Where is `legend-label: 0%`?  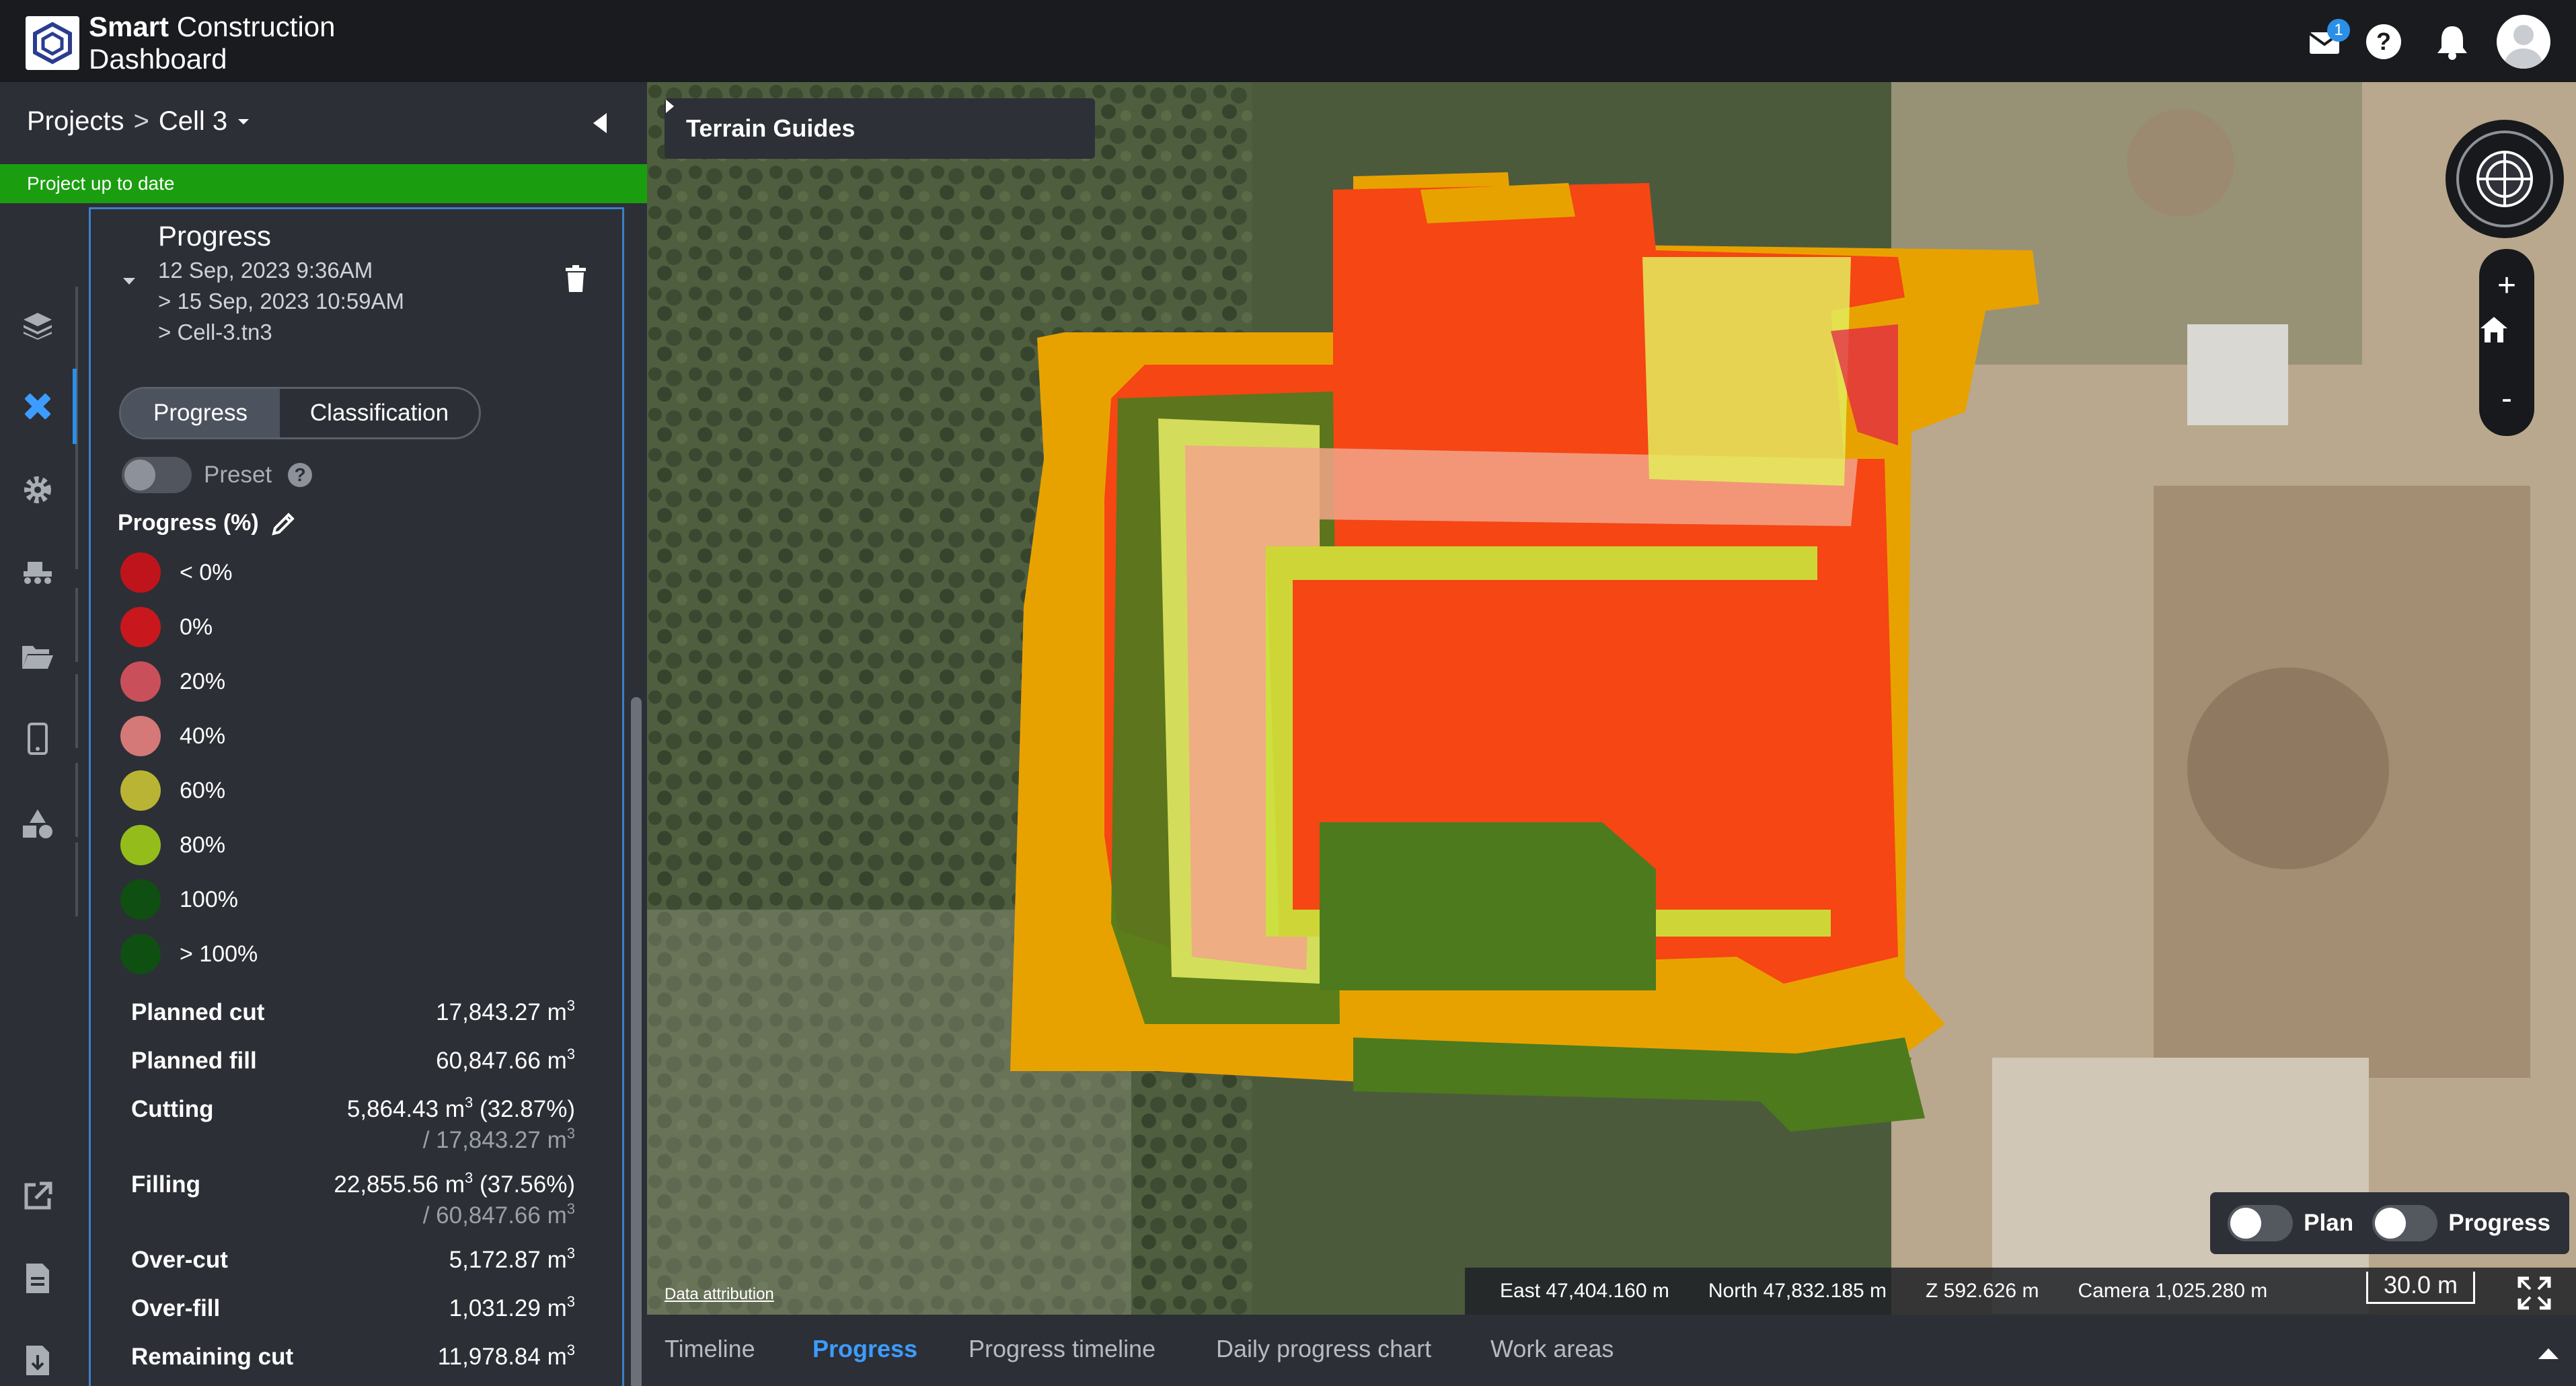 legend-label: 0% is located at coordinates (196, 627).